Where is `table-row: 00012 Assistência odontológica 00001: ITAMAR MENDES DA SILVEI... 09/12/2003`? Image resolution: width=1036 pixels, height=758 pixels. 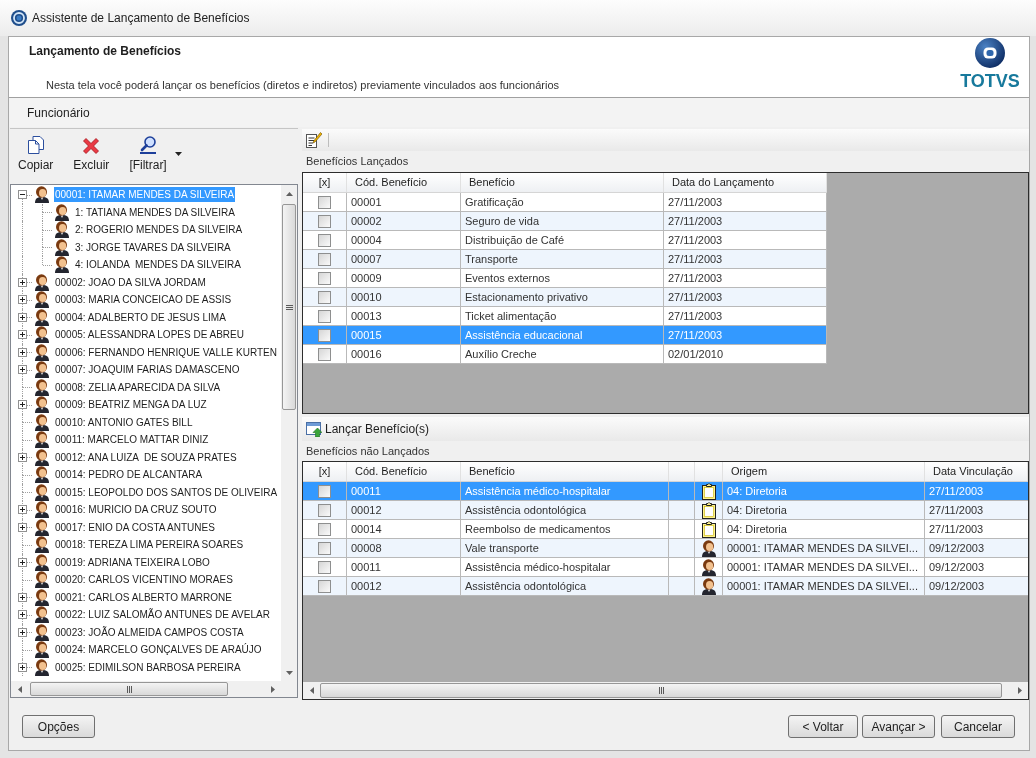 table-row: 00012 Assistência odontológica 00001: ITAMAR MENDES DA SILVEI... 09/12/2003 is located at coordinates (665, 586).